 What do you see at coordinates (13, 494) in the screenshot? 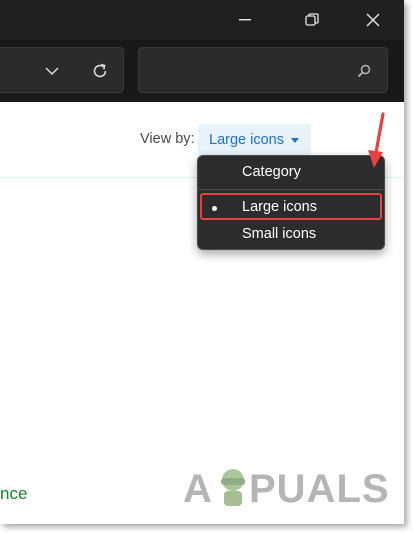
I see `control-panel-link: nce` at bounding box center [13, 494].